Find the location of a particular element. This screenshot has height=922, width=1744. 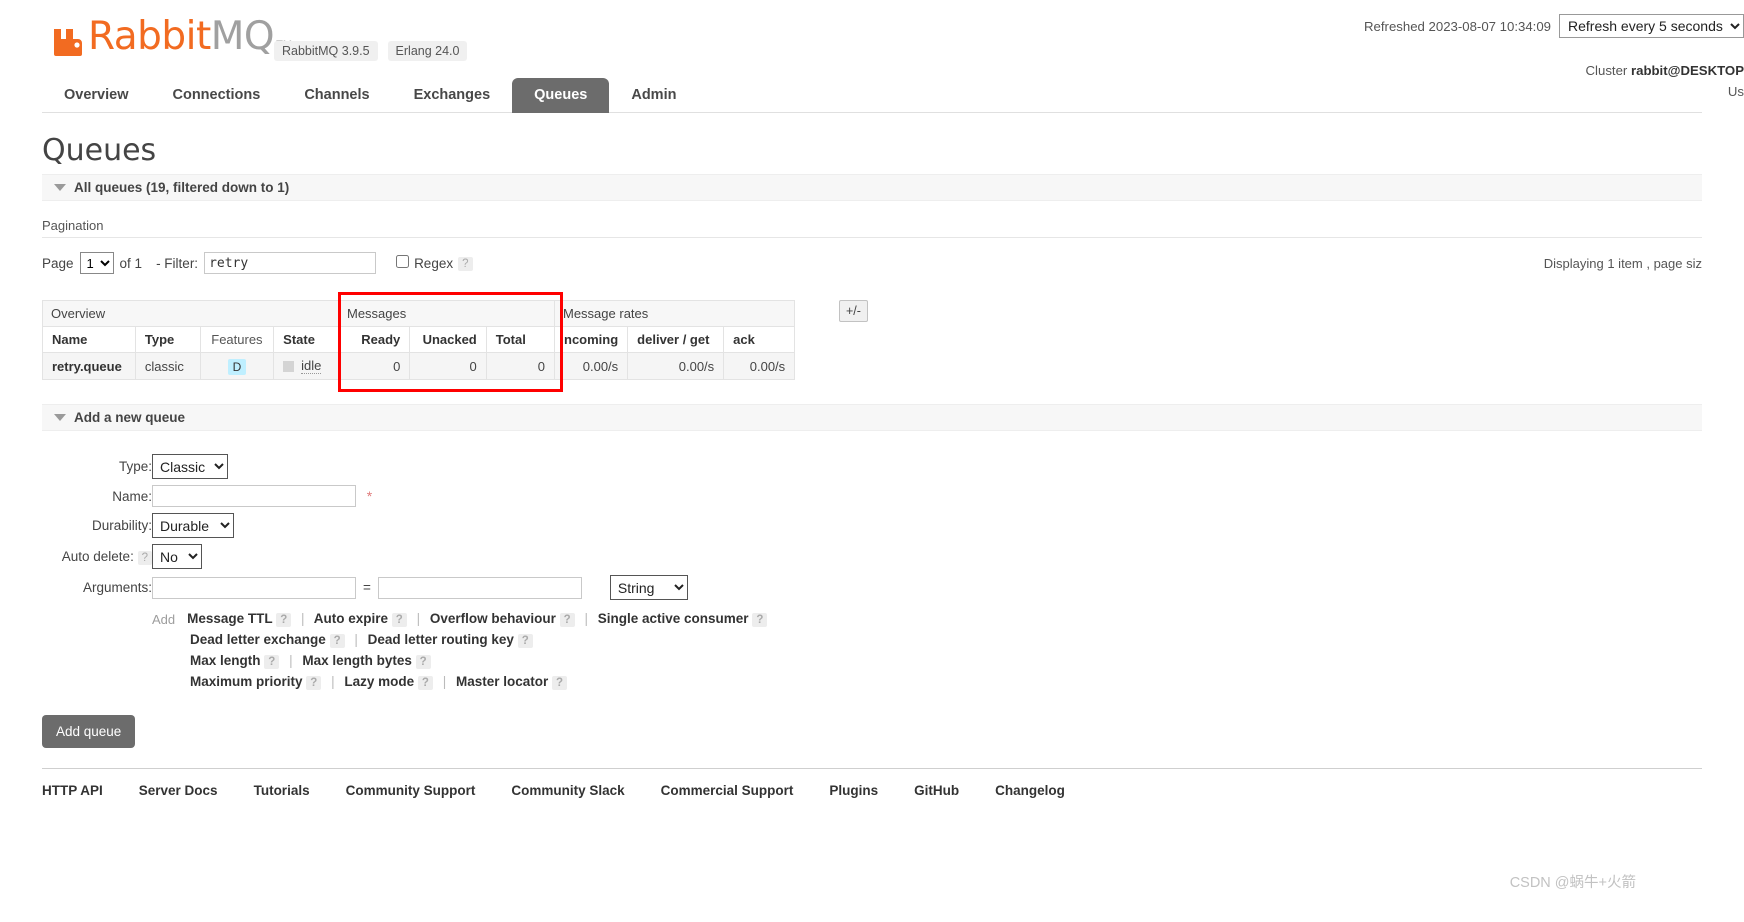

type-label: Type: is located at coordinates (135, 466).